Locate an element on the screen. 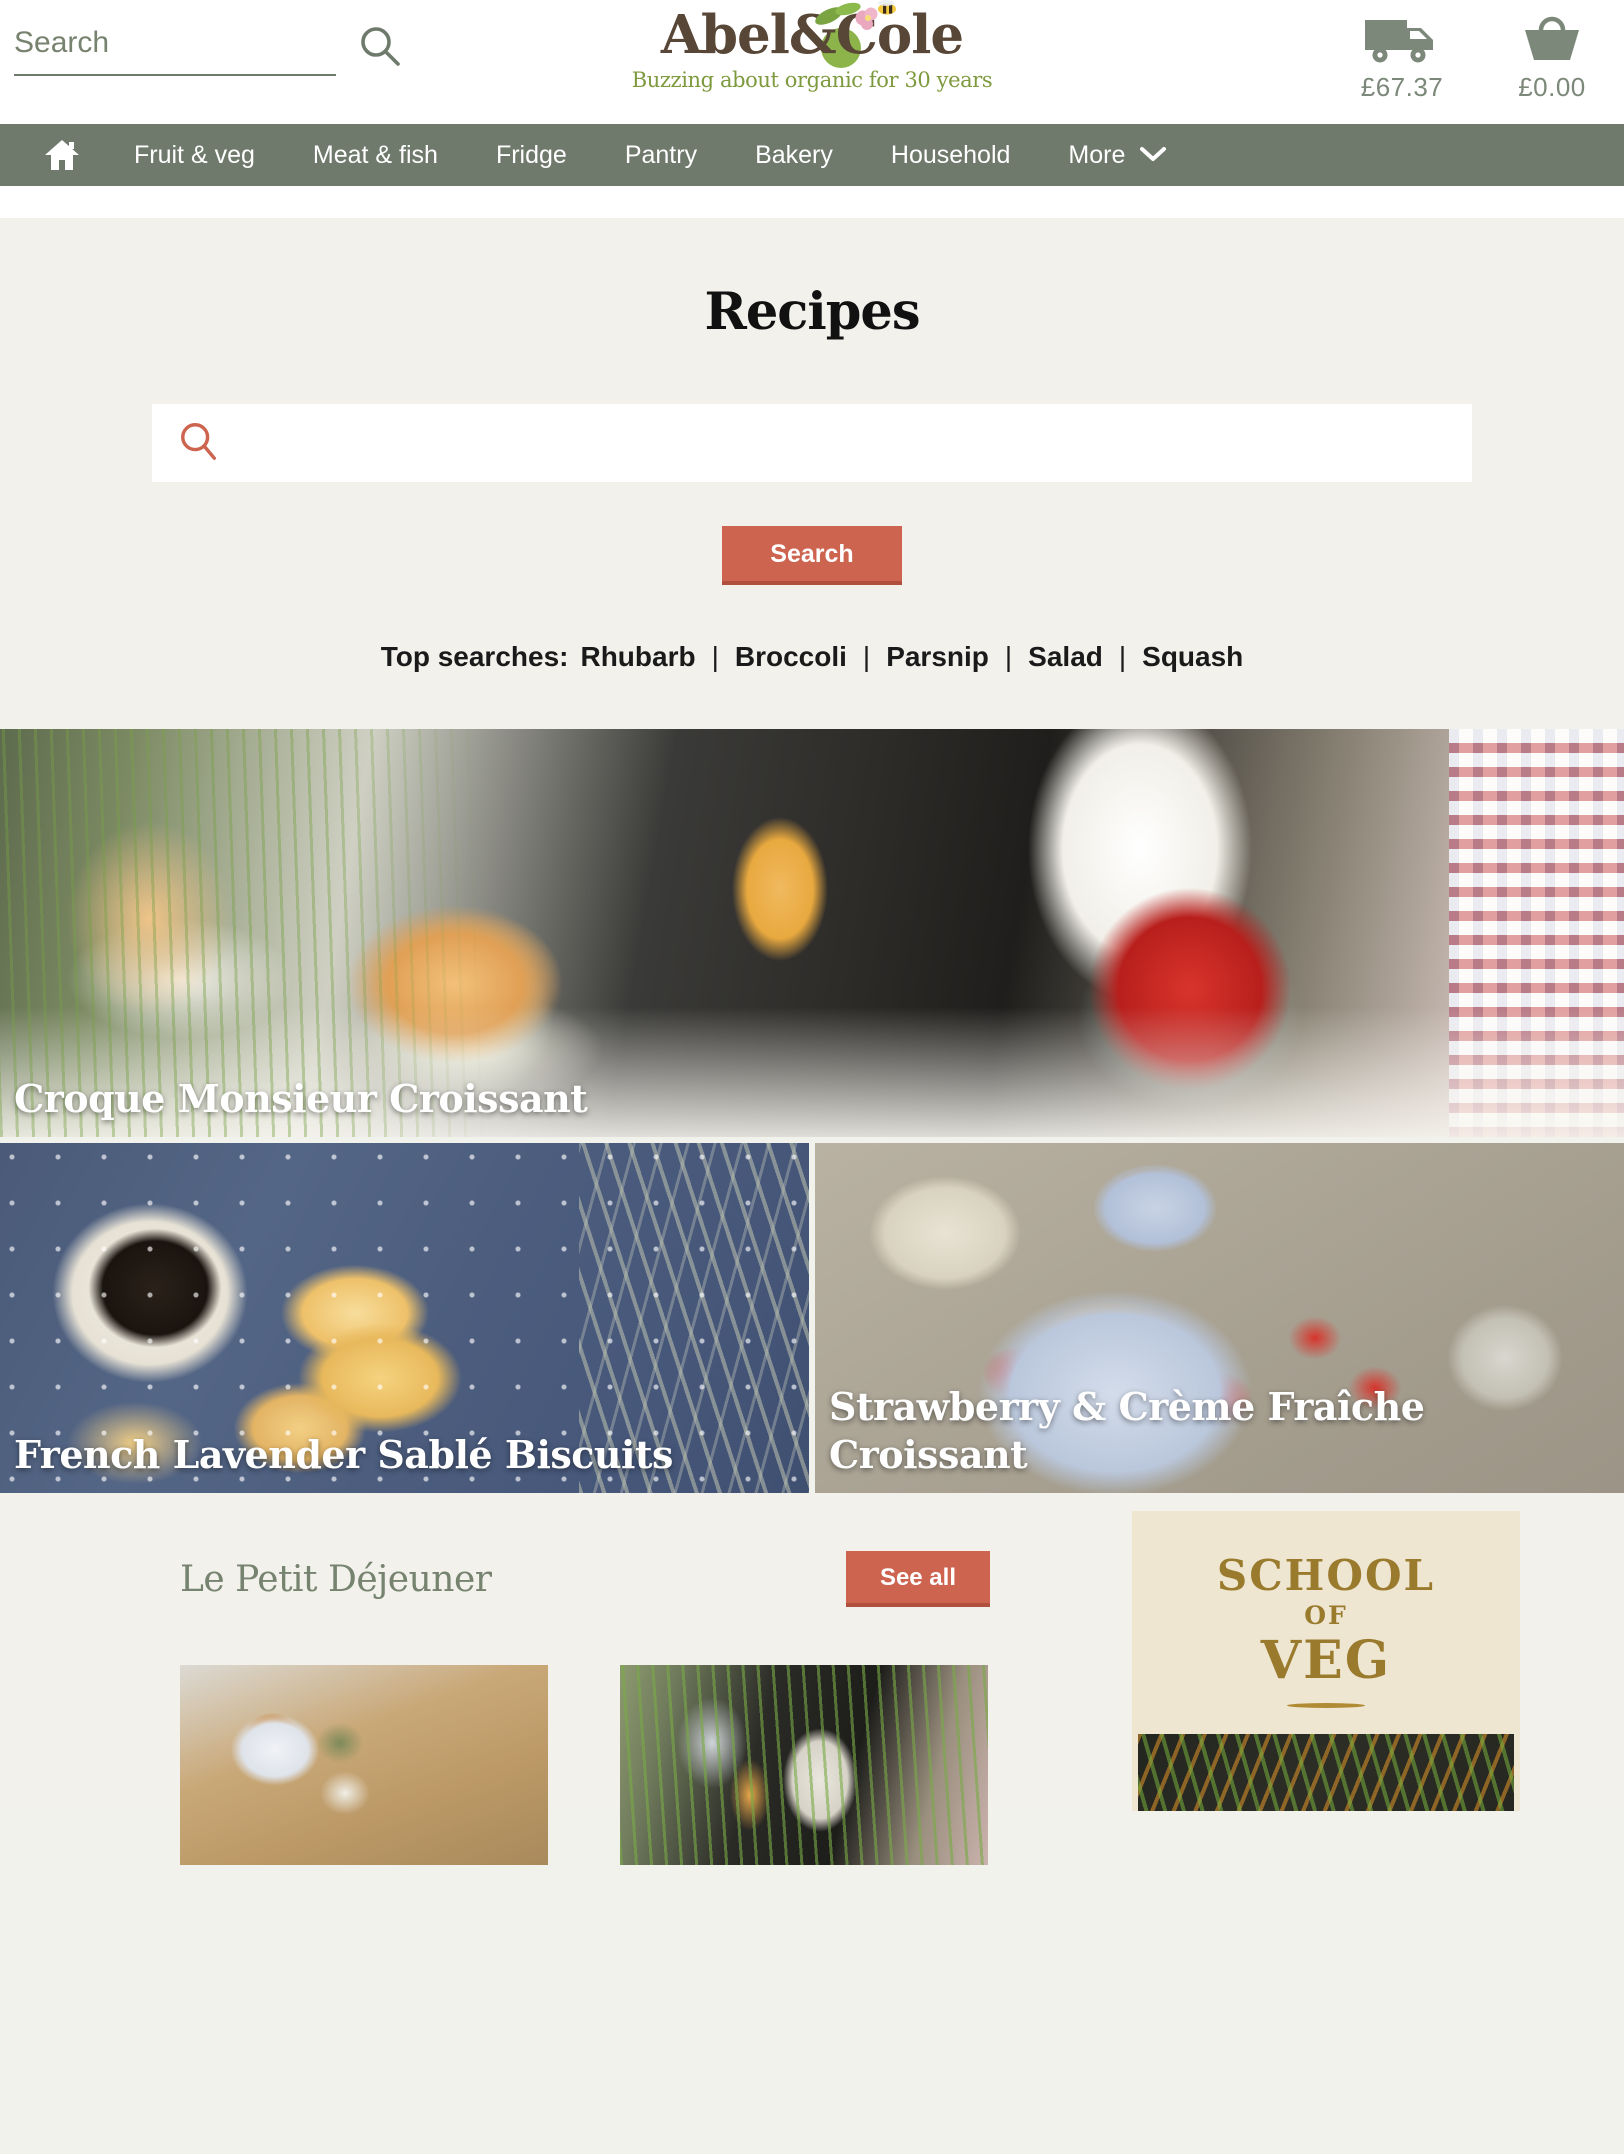 This screenshot has height=2154, width=1624. nav-item-household: Household is located at coordinates (951, 155).